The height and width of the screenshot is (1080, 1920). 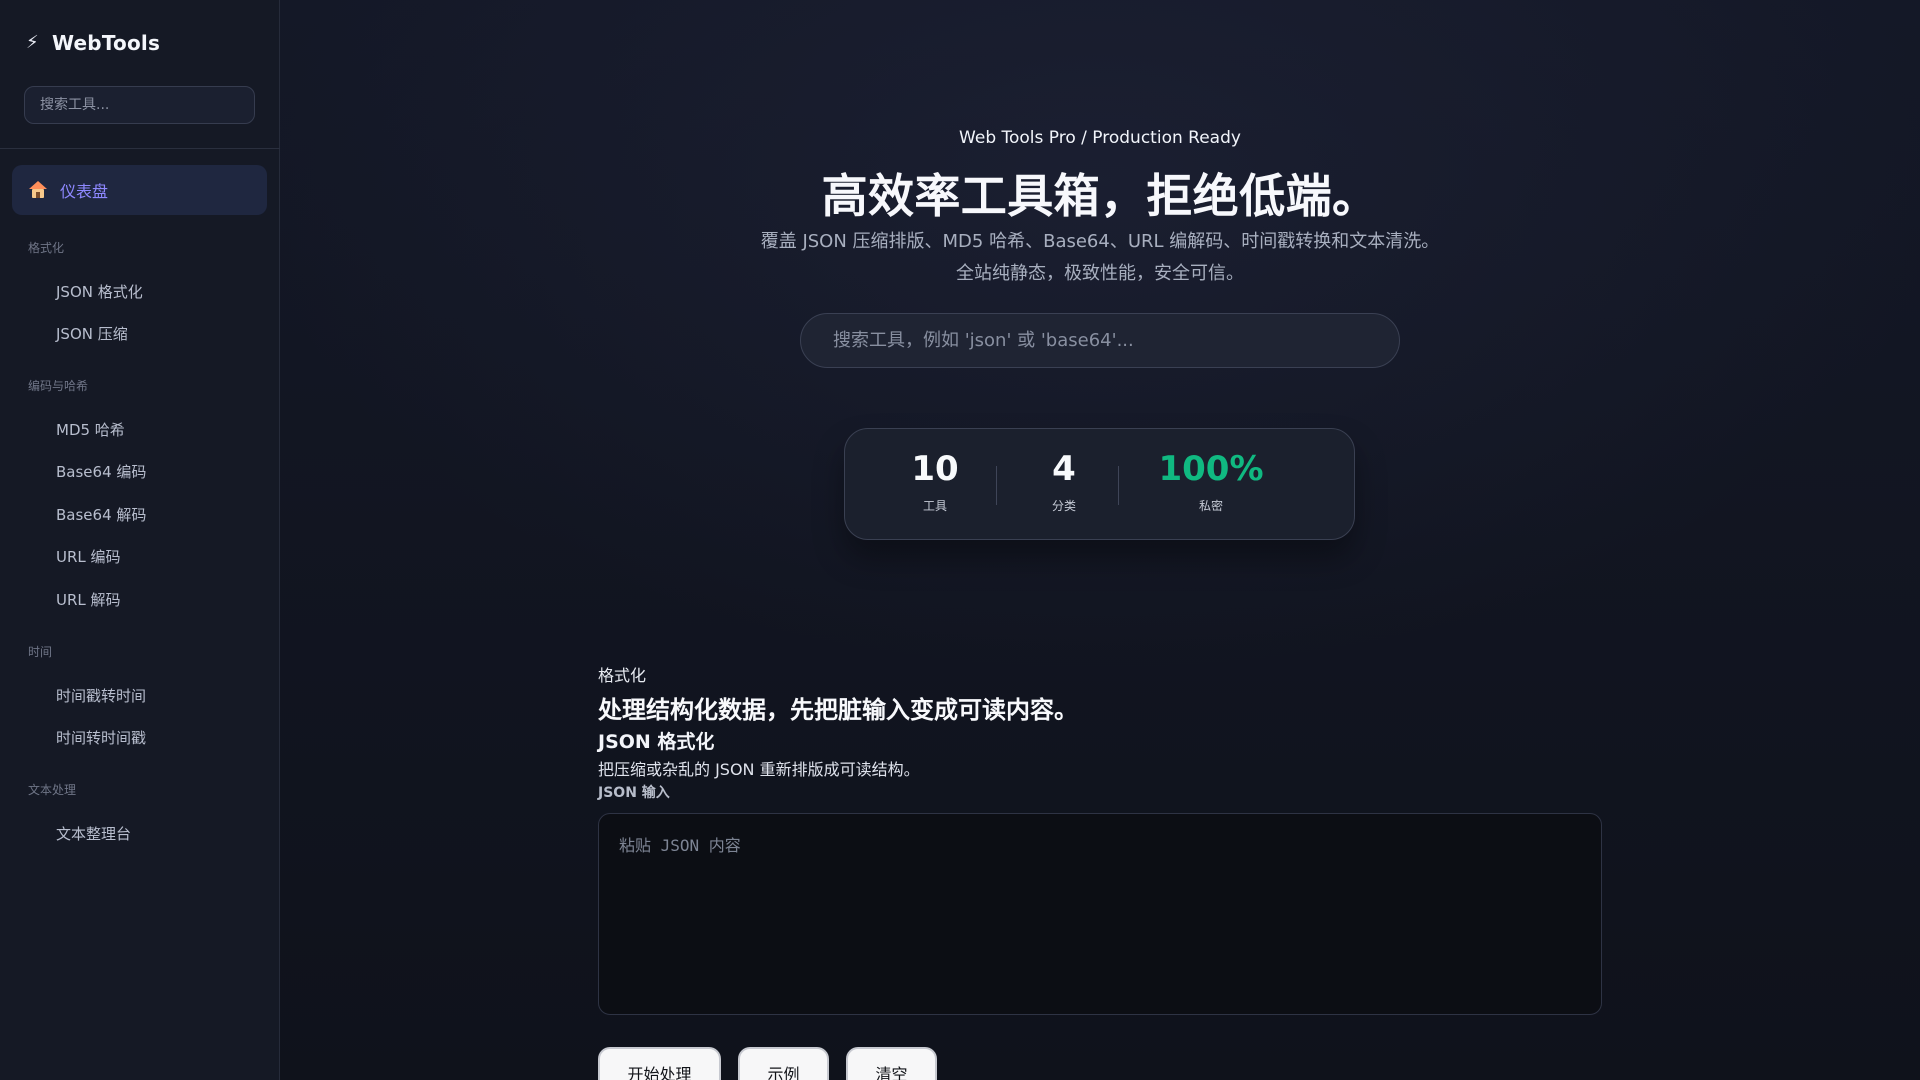 What do you see at coordinates (934, 506) in the screenshot?
I see `stat-tools-label: 工具` at bounding box center [934, 506].